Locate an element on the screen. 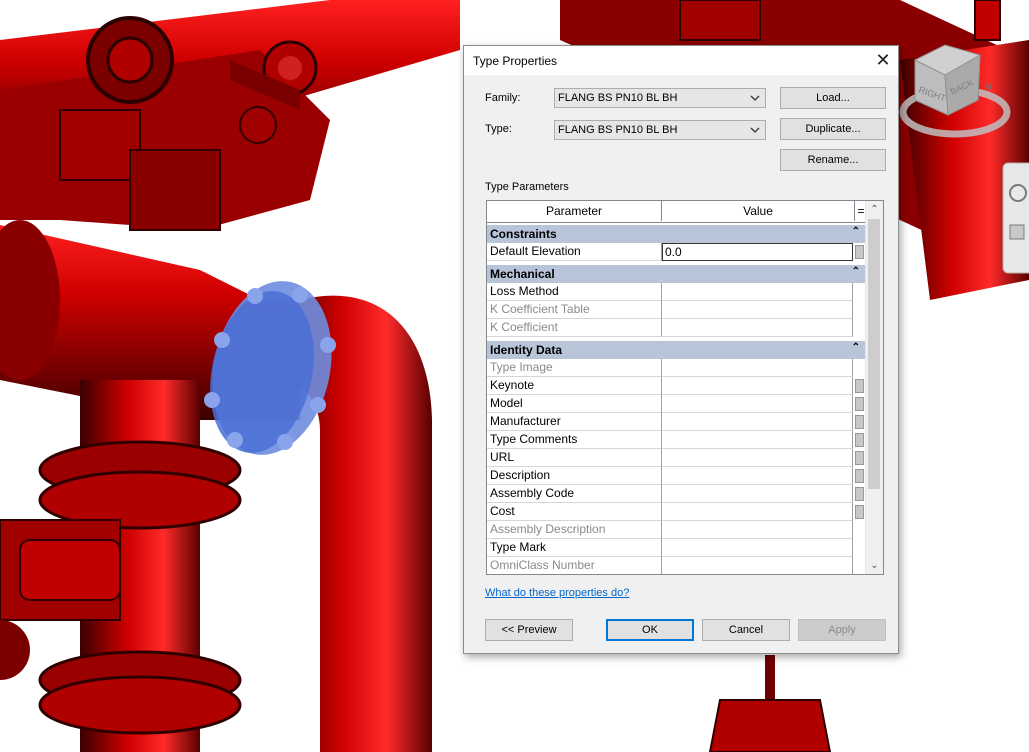 Image resolution: width=1029 pixels, height=752 pixels. param-name: Type Mark is located at coordinates (574, 548).